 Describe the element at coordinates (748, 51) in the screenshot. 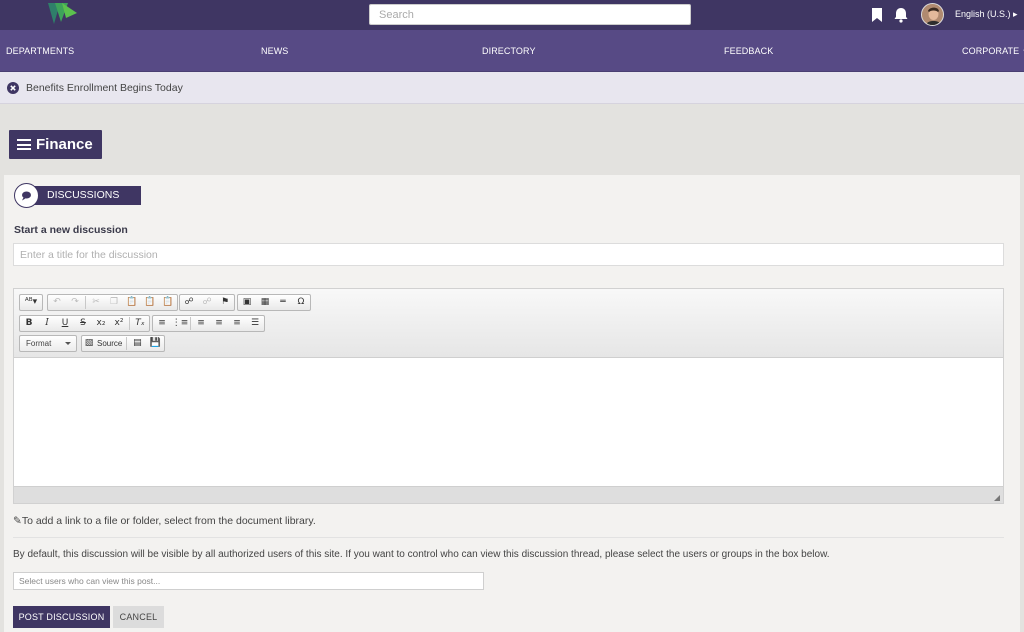

I see `nav-item-feedback: FEEDBACK` at that location.